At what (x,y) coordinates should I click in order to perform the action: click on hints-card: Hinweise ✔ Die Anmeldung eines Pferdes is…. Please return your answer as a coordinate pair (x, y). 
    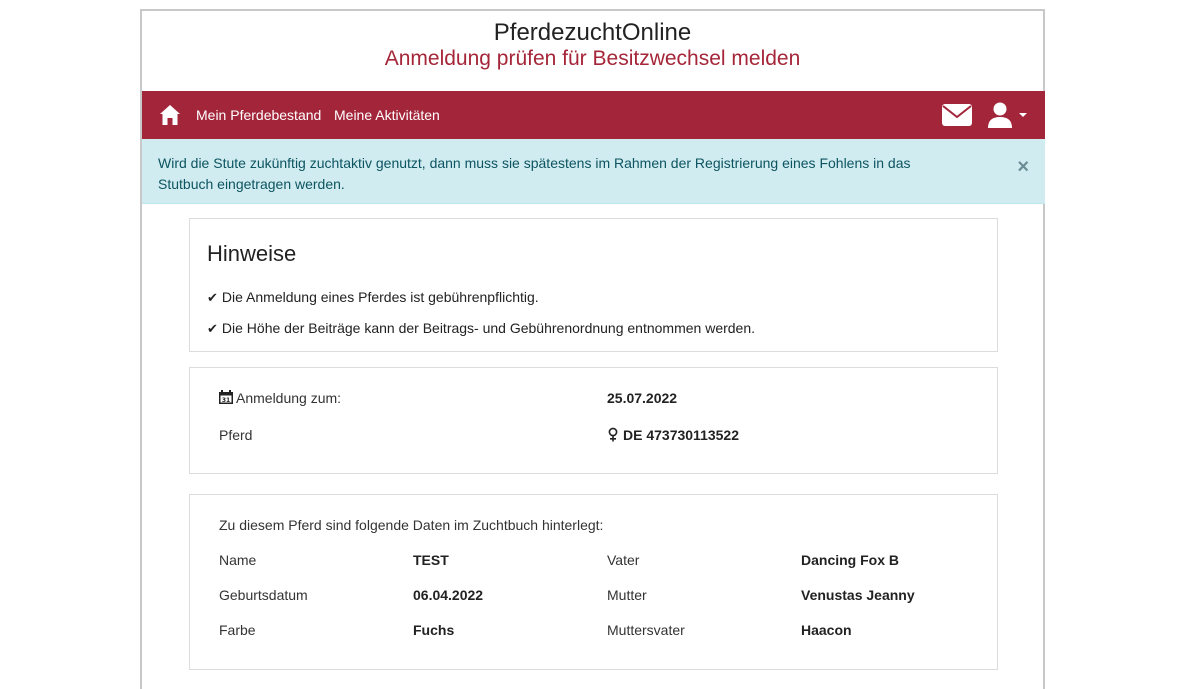
    Looking at the image, I should click on (593, 285).